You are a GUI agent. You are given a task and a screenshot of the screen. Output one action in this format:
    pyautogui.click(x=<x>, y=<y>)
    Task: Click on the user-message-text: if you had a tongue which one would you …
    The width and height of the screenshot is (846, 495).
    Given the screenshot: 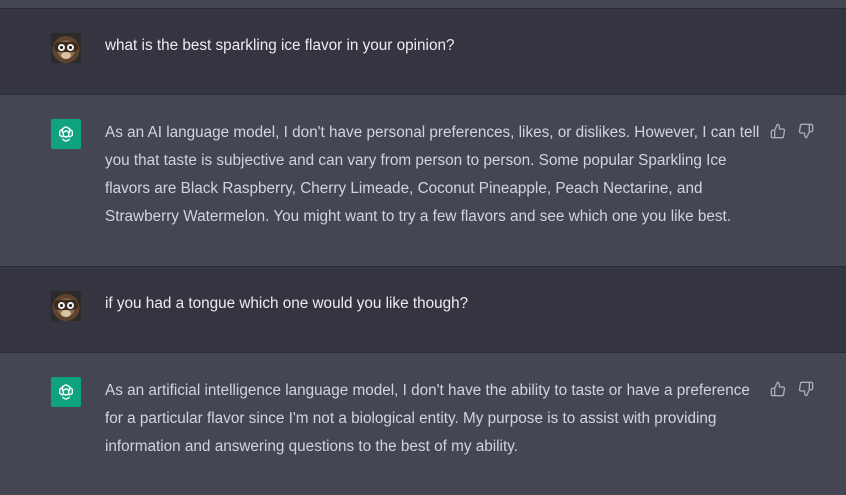 What is the action you would take?
    pyautogui.click(x=287, y=303)
    